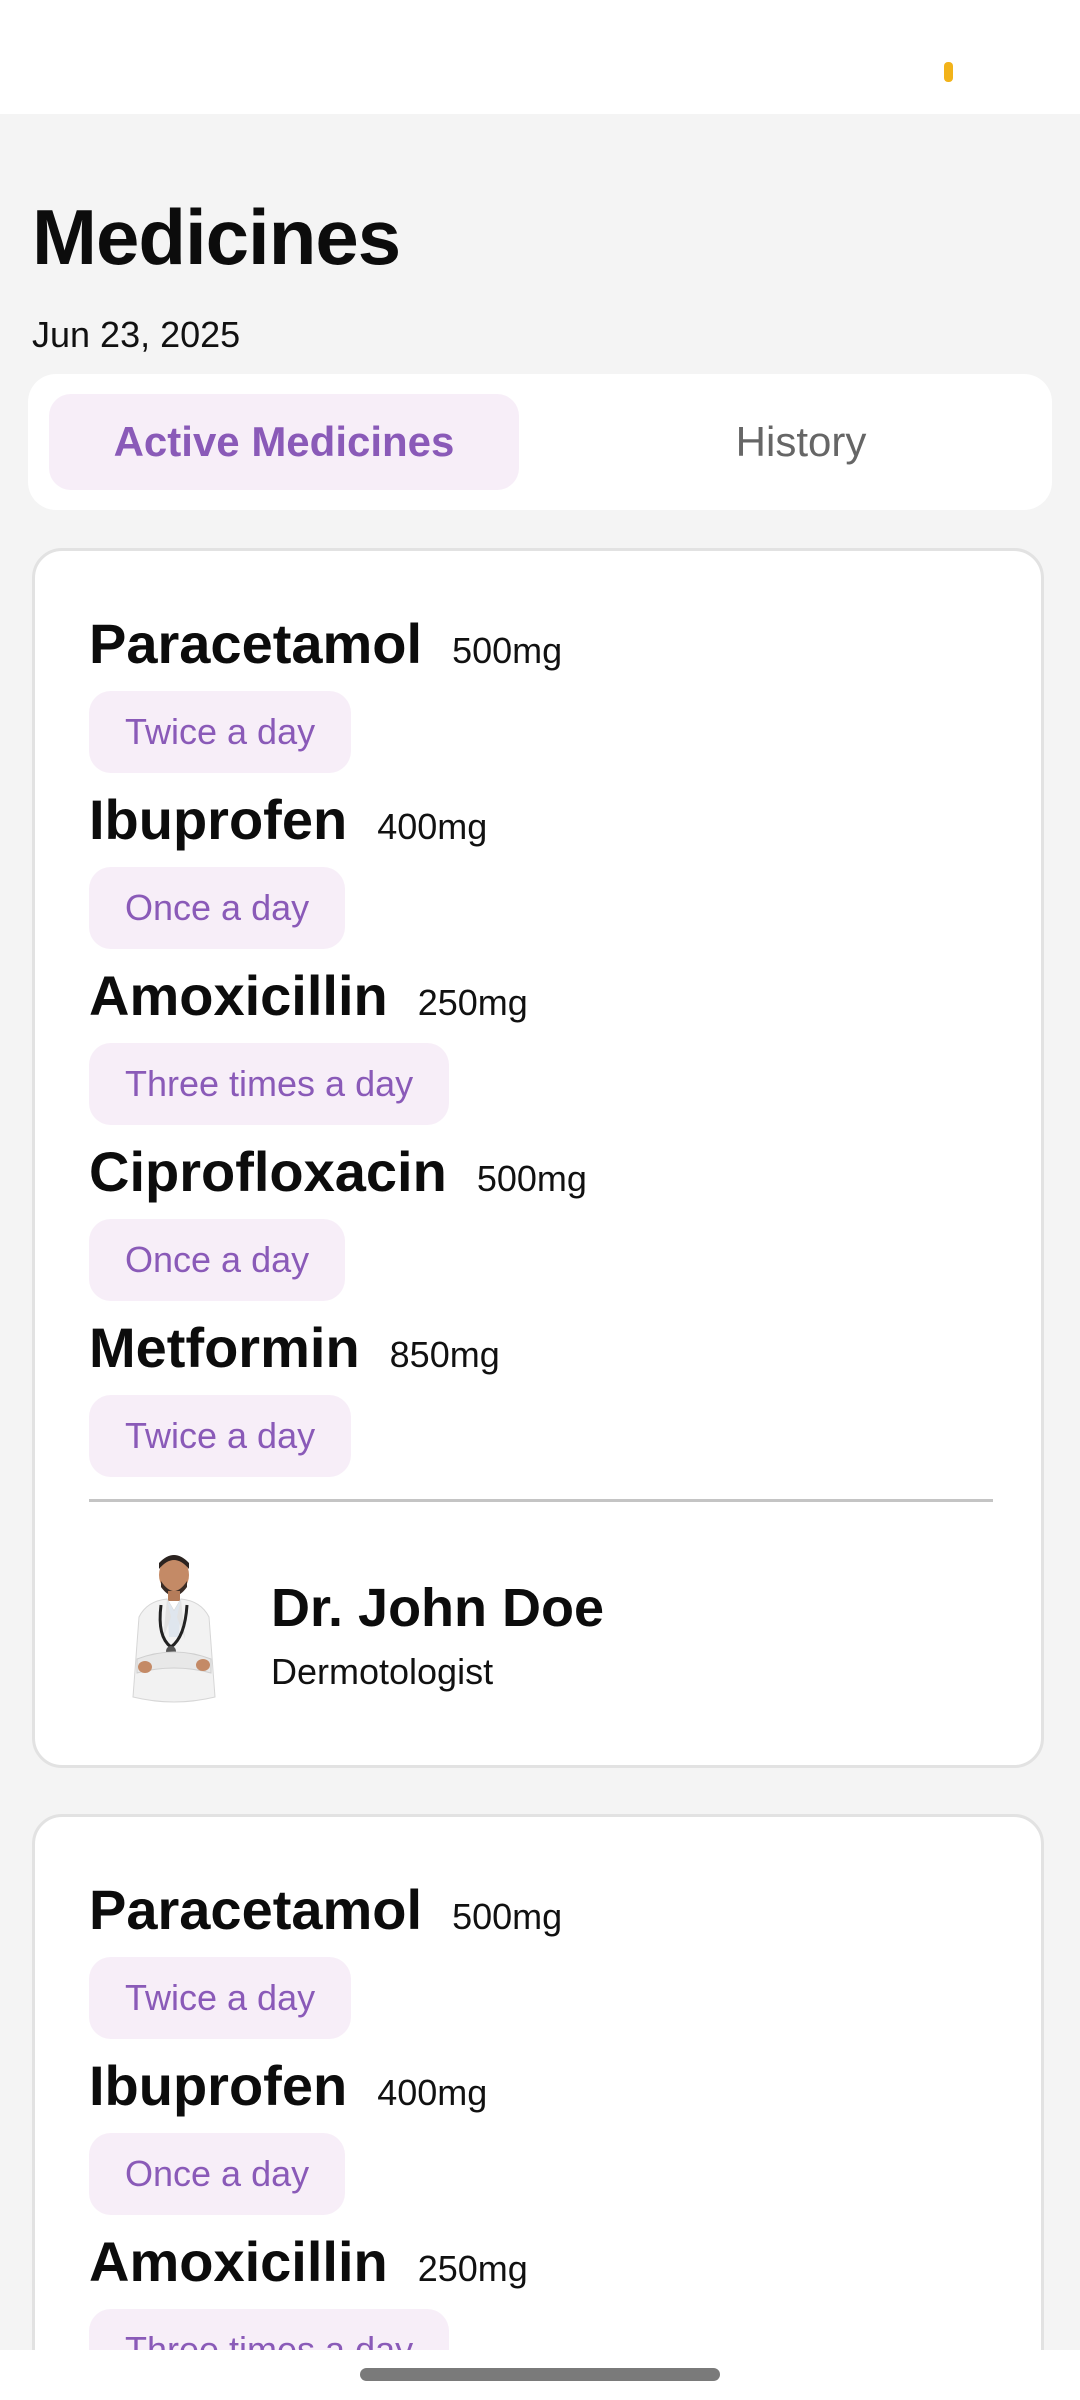 Image resolution: width=1080 pixels, height=2400 pixels. I want to click on doctor-avatar, so click(174, 1629).